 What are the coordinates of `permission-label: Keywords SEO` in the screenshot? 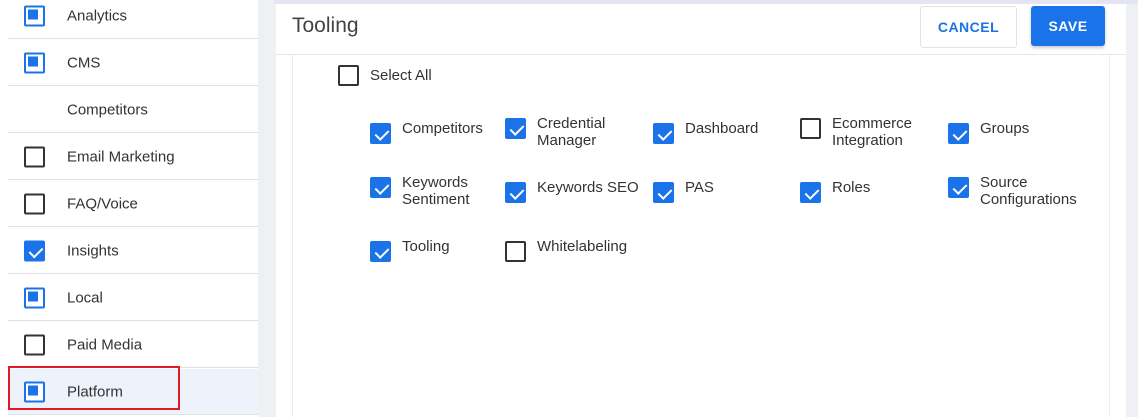 It's located at (588, 187).